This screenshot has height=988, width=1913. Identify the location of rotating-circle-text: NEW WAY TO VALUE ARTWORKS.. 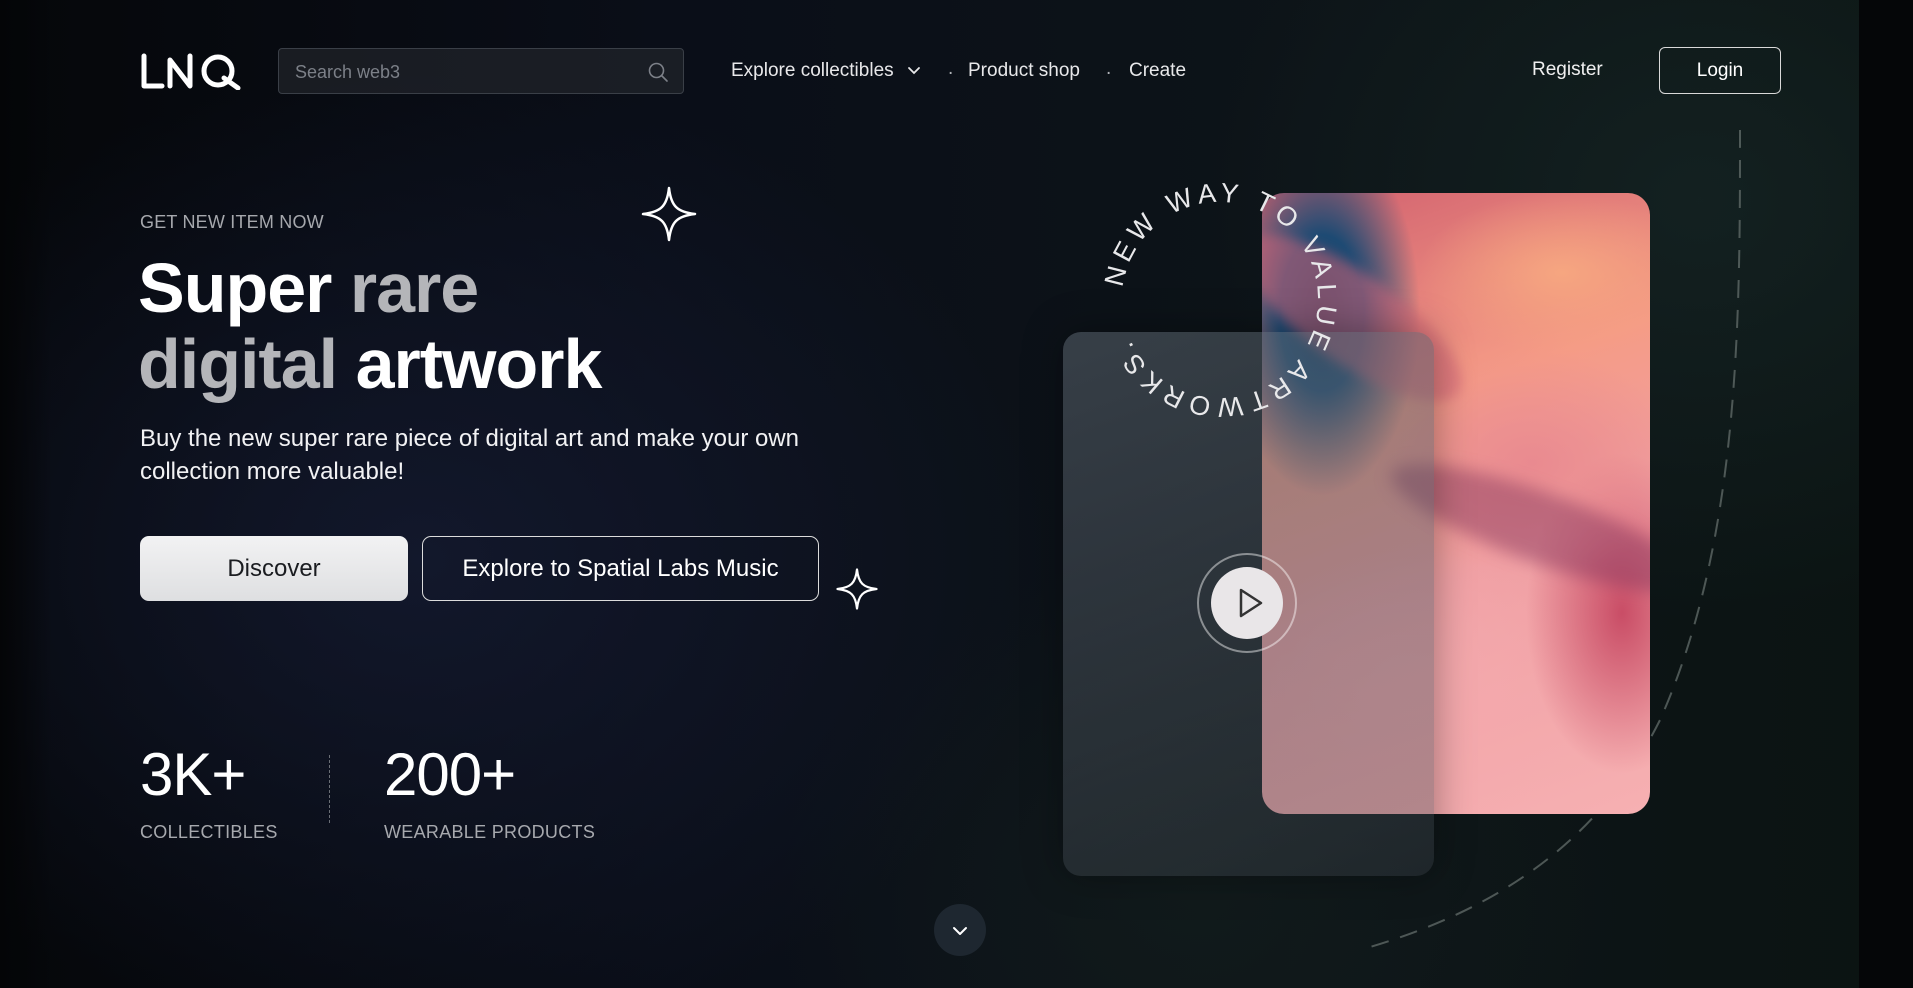
(1220, 300).